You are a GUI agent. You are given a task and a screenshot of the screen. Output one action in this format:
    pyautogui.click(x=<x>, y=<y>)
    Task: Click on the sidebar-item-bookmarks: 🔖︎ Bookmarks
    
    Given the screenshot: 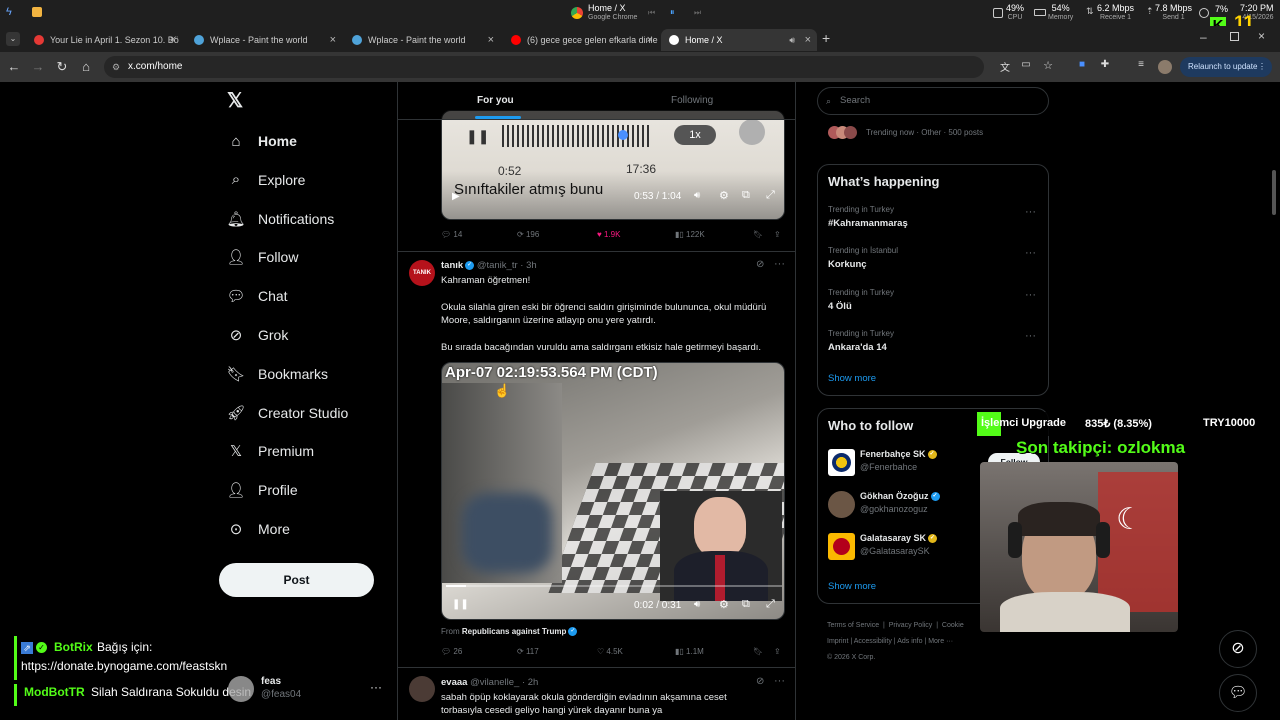 What is the action you would take?
    pyautogui.click(x=277, y=374)
    